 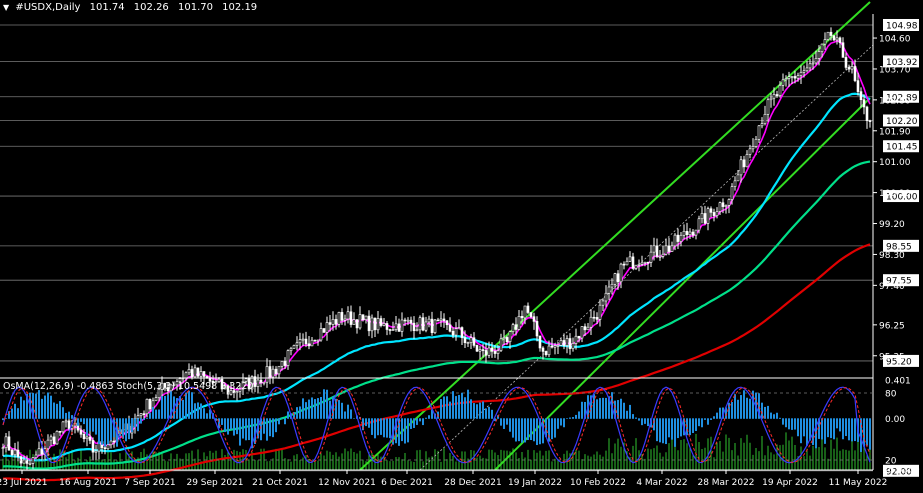 I want to click on price-tick-label: 100.10, so click(x=895, y=194).